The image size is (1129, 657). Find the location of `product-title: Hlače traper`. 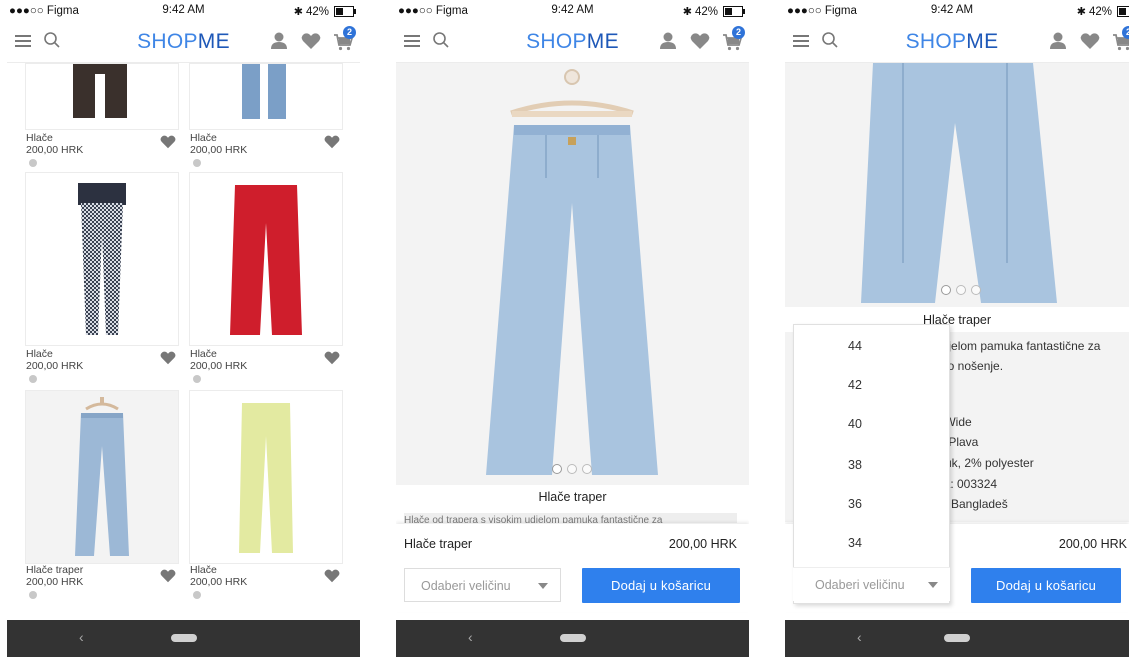

product-title: Hlače traper is located at coordinates (572, 497).